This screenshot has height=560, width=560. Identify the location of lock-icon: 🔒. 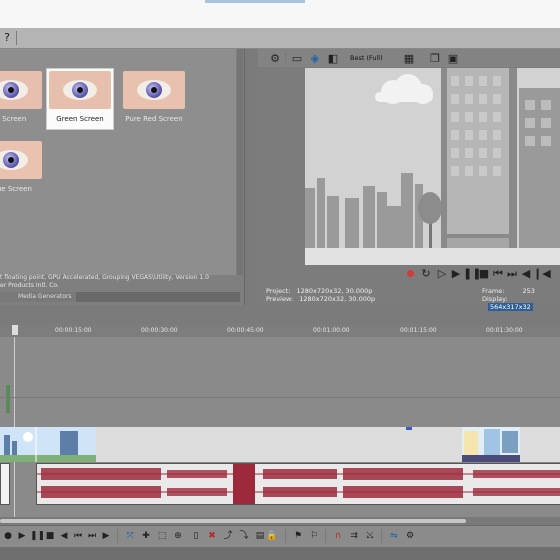
(272, 536).